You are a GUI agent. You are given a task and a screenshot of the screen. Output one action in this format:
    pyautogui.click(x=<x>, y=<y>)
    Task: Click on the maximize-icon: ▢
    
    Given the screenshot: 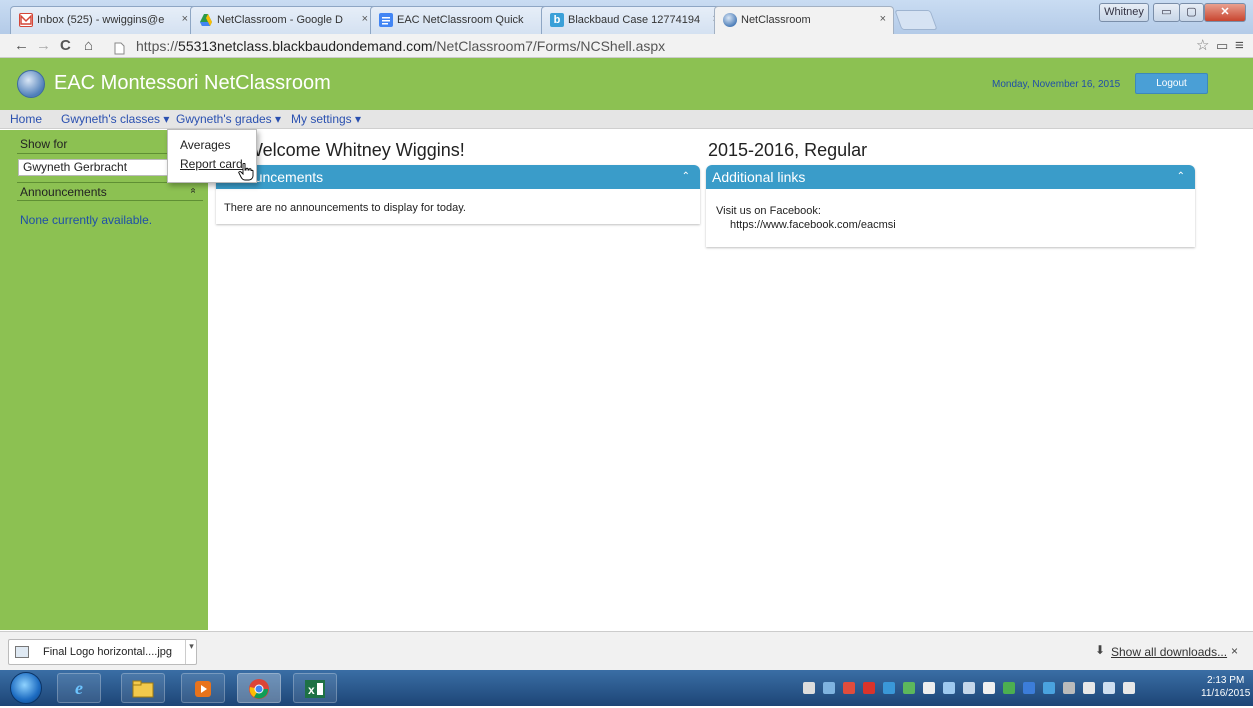 What is the action you would take?
    pyautogui.click(x=1191, y=12)
    